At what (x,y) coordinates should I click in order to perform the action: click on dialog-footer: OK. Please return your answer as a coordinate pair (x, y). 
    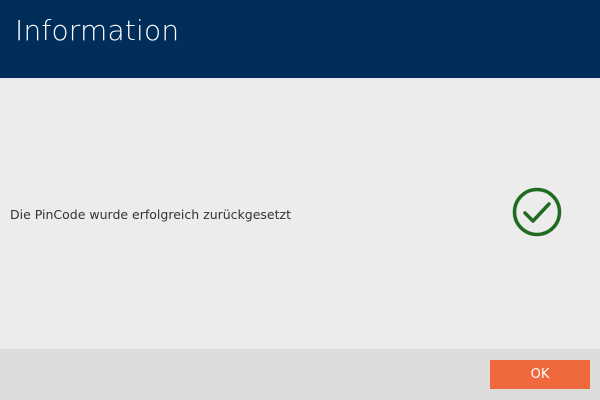
    Looking at the image, I should click on (300, 374).